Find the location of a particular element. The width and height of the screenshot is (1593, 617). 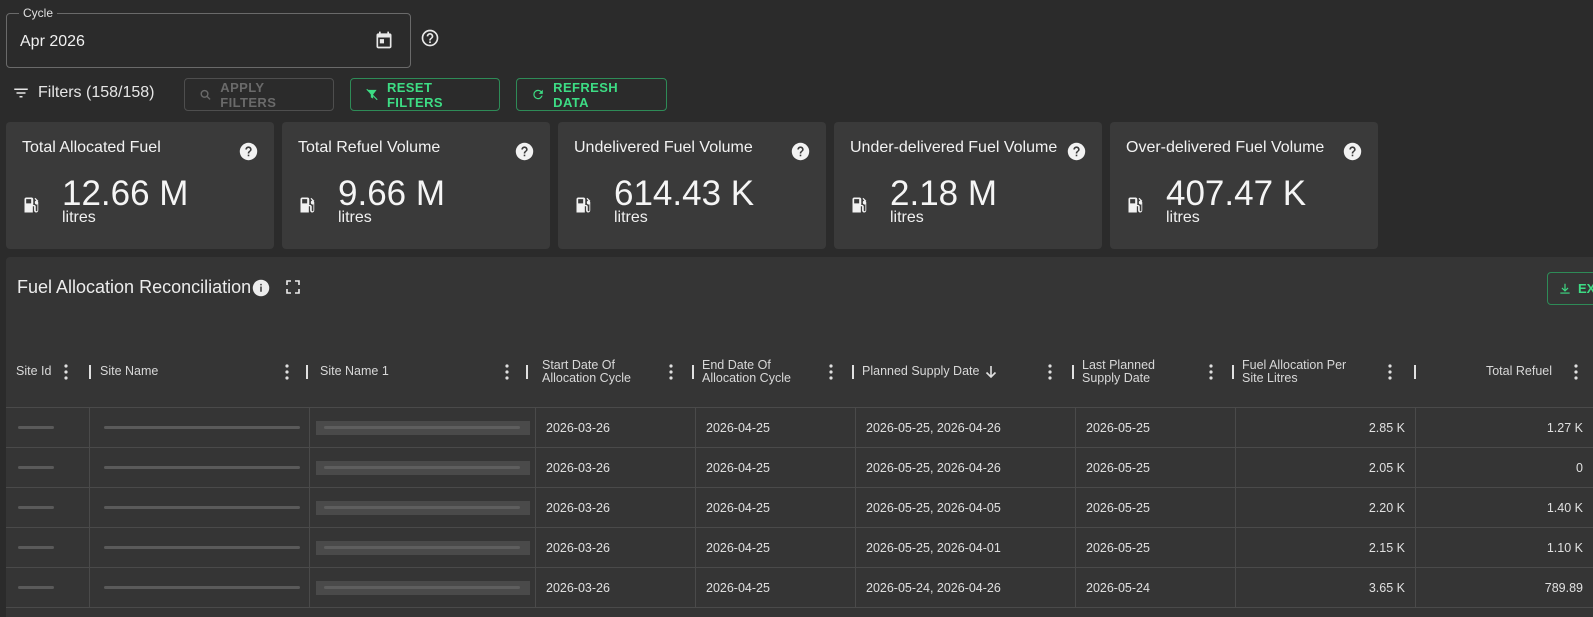

column-label: Site Name is located at coordinates (129, 371).